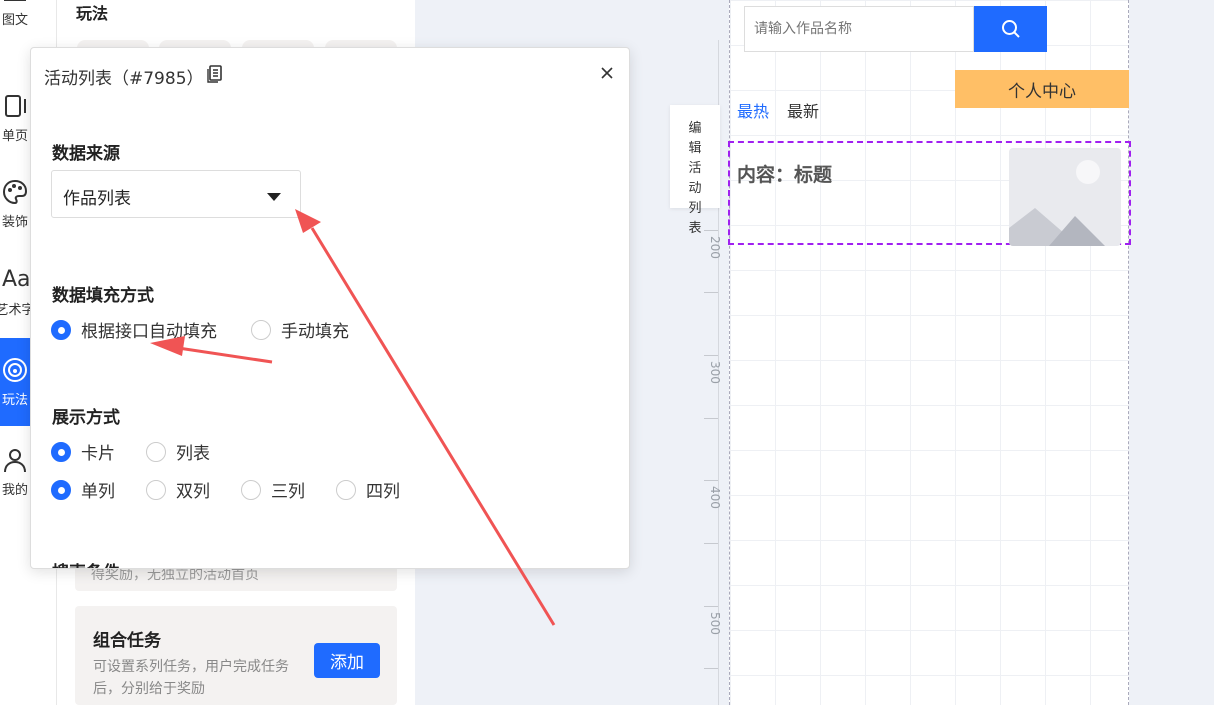 Image resolution: width=1214 pixels, height=705 pixels. What do you see at coordinates (288, 492) in the screenshot?
I see `radio-triple-column-label: 三列` at bounding box center [288, 492].